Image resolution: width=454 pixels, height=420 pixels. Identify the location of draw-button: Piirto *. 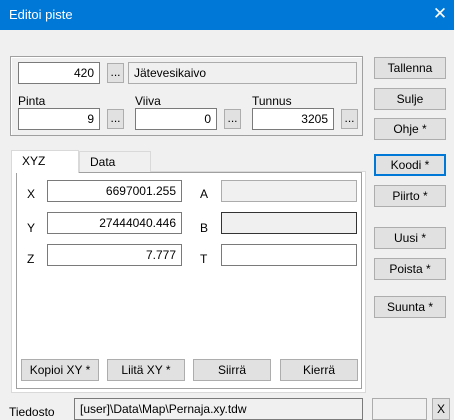
(410, 196).